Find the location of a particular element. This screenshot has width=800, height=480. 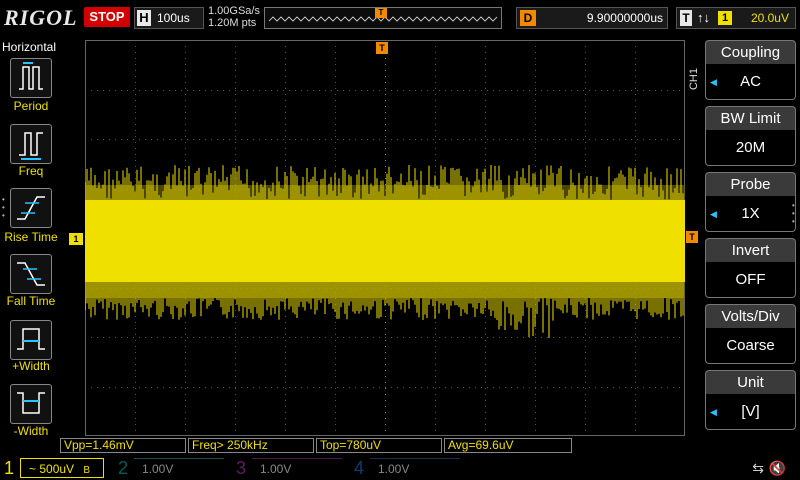

delay-key: D is located at coordinates (528, 18).